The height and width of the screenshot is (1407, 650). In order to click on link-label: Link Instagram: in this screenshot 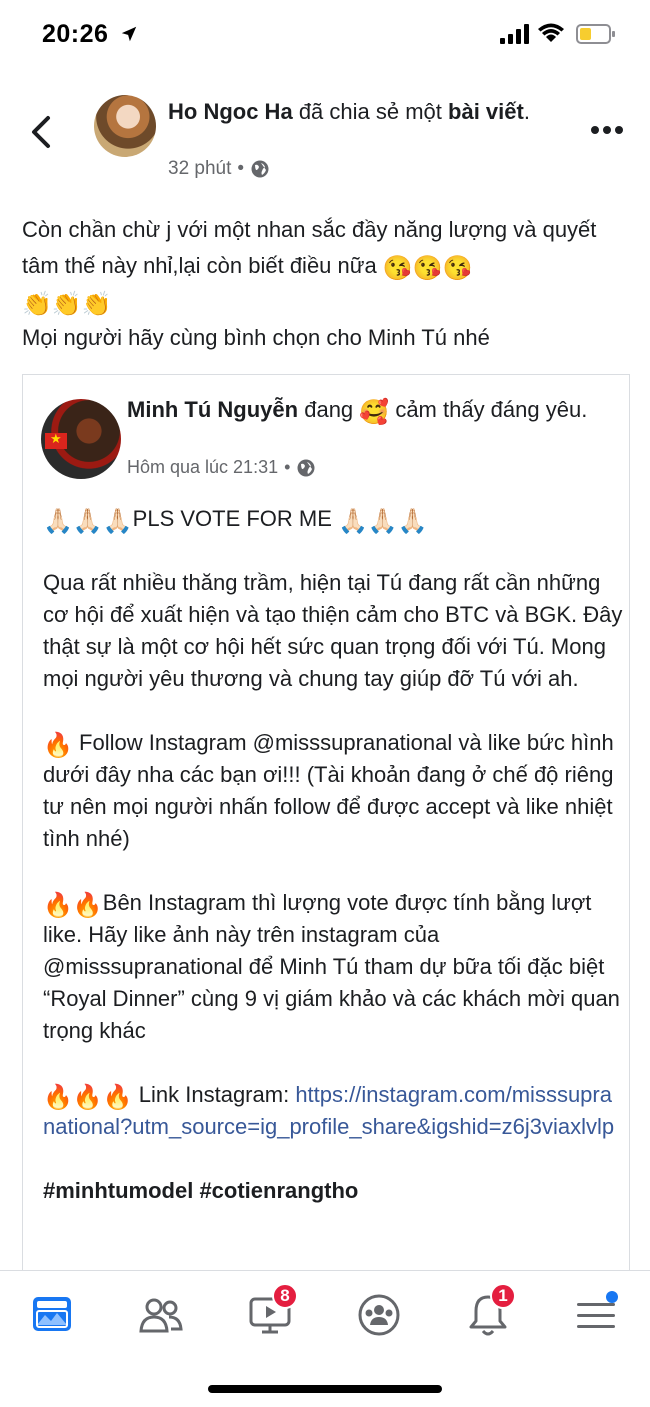, I will do `click(214, 1094)`.